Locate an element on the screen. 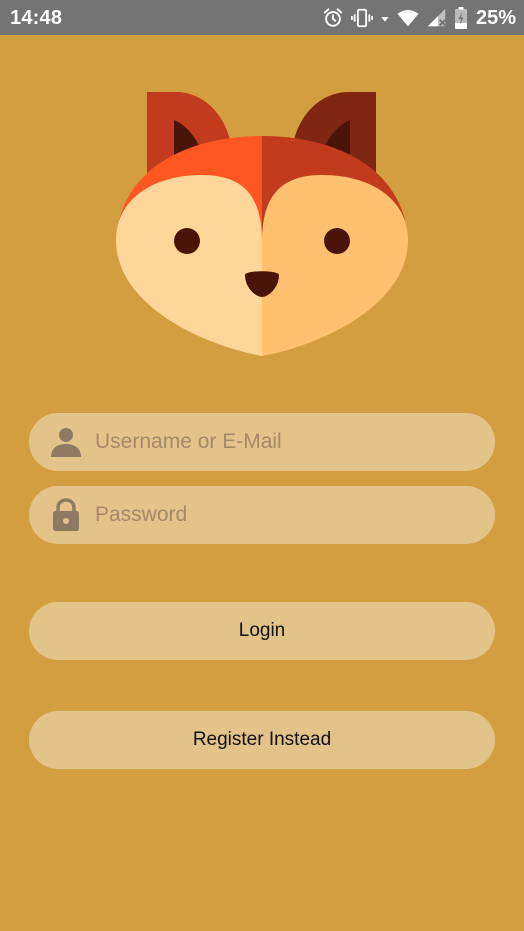 This screenshot has width=524, height=931. register-instead-button: Register Instead is located at coordinates (262, 740).